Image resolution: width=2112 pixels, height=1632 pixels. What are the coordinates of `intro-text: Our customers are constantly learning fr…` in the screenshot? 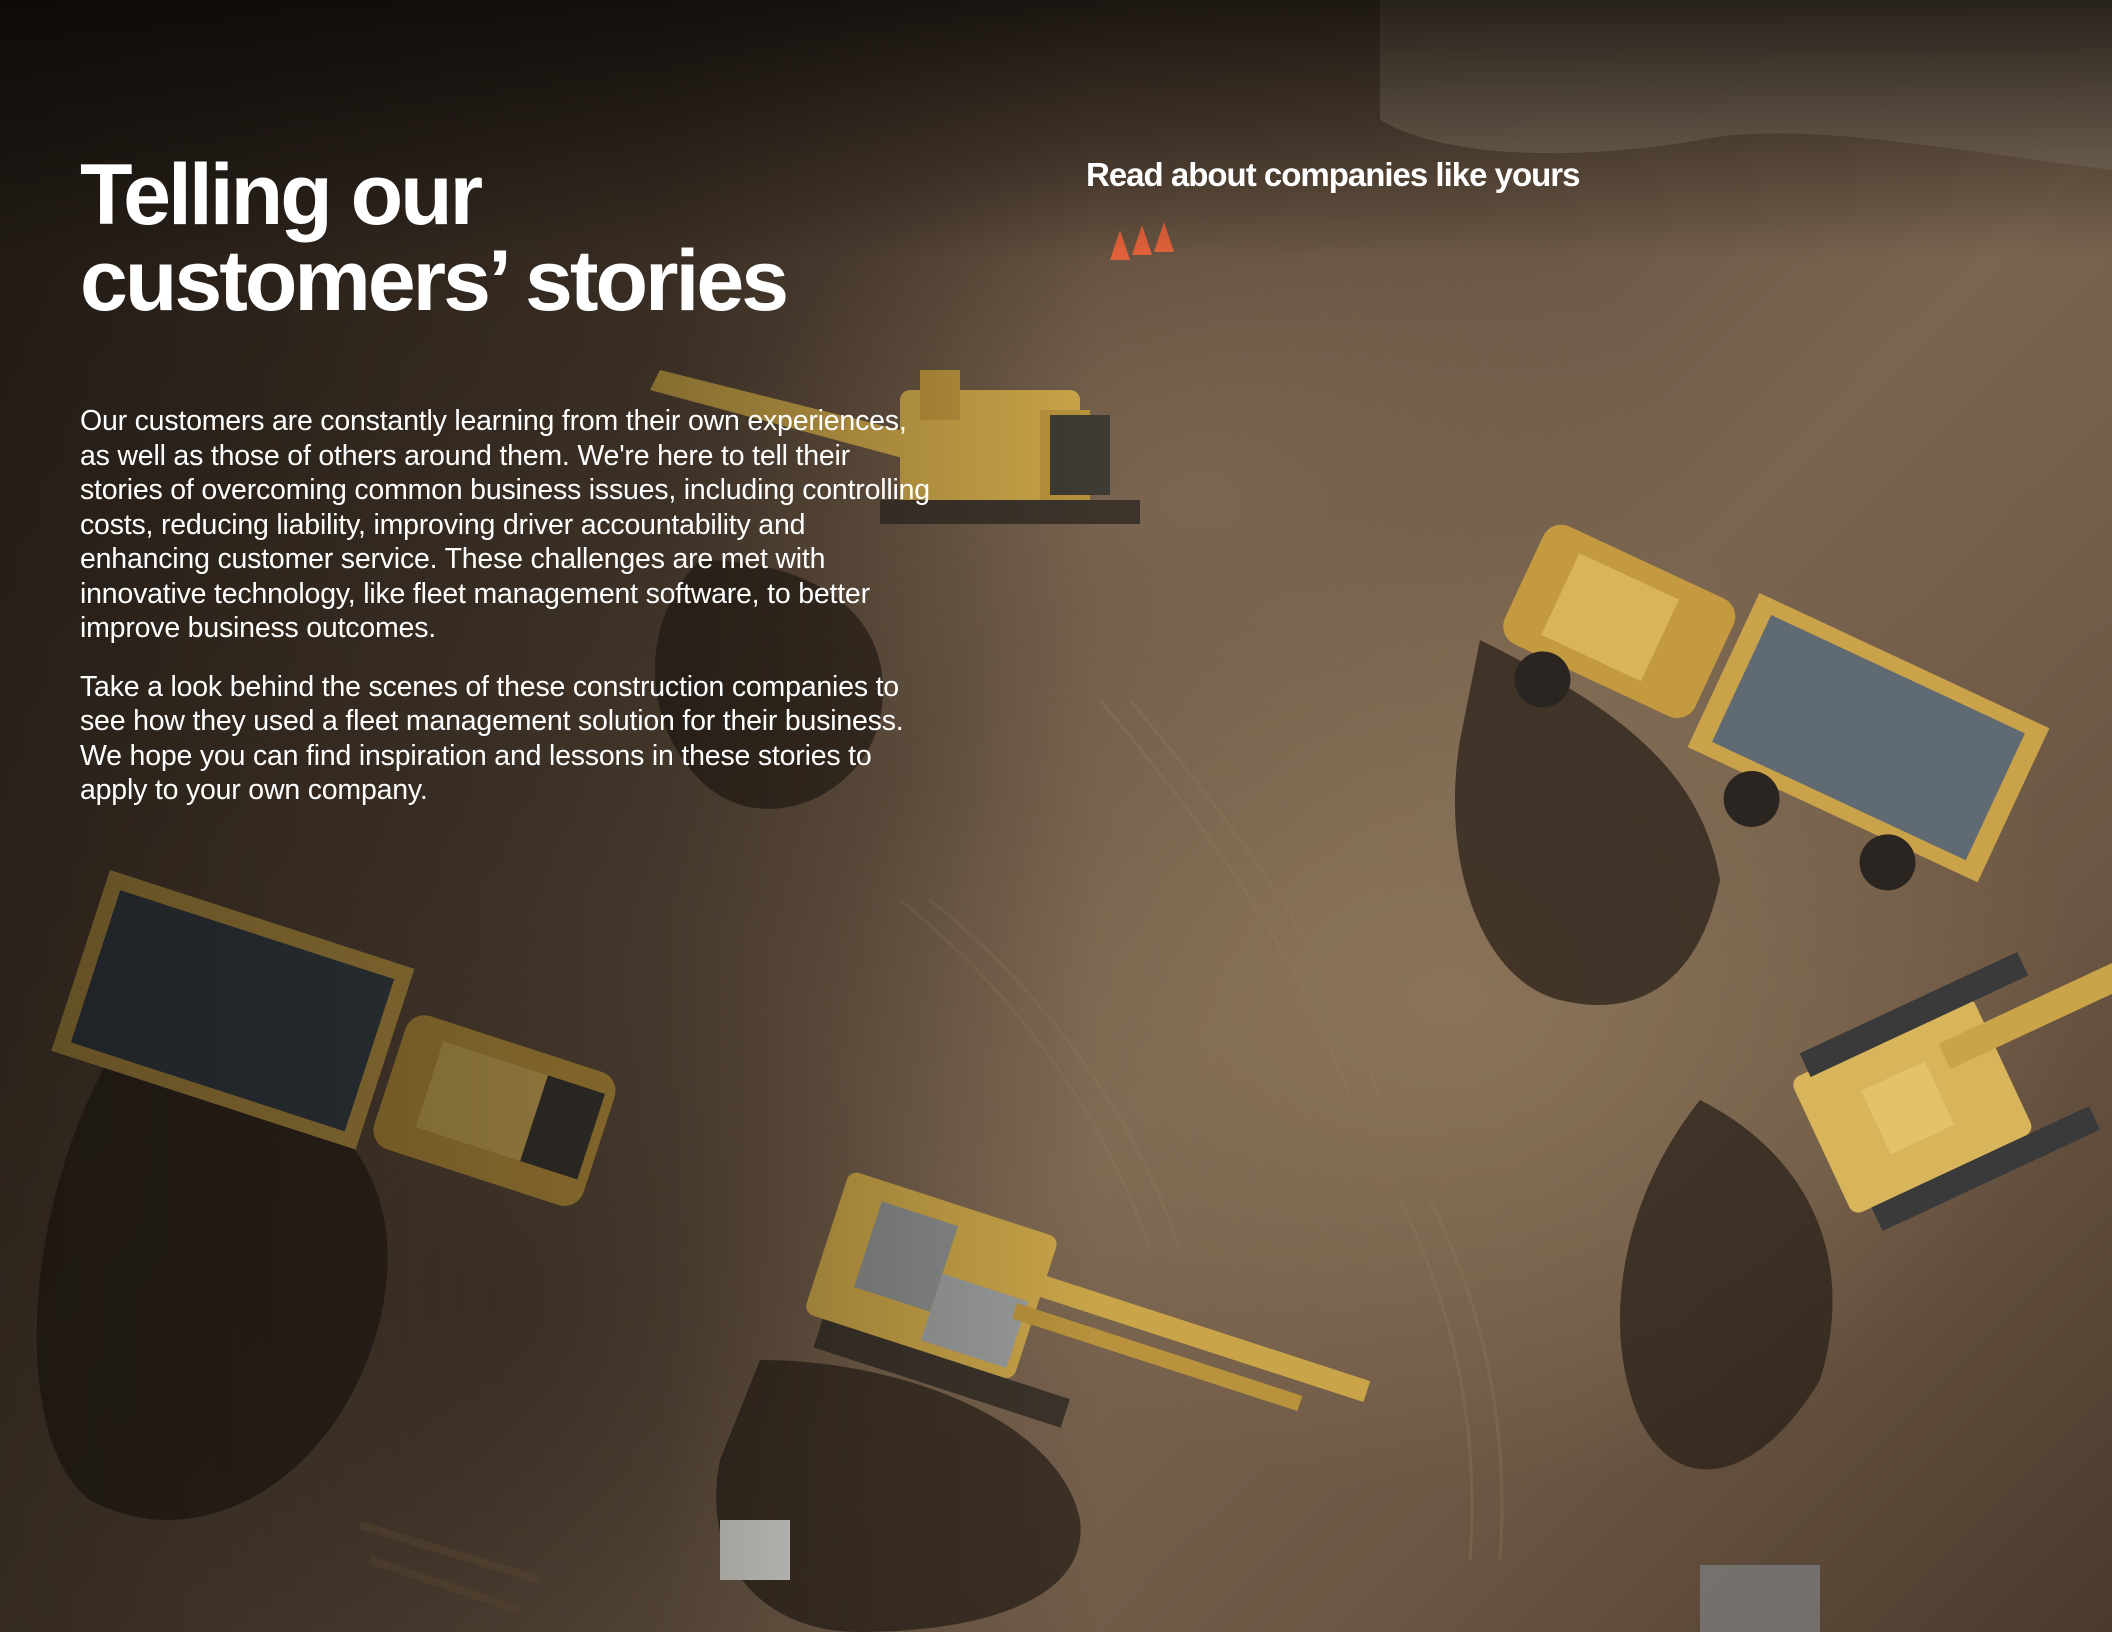 It's located at (510, 618).